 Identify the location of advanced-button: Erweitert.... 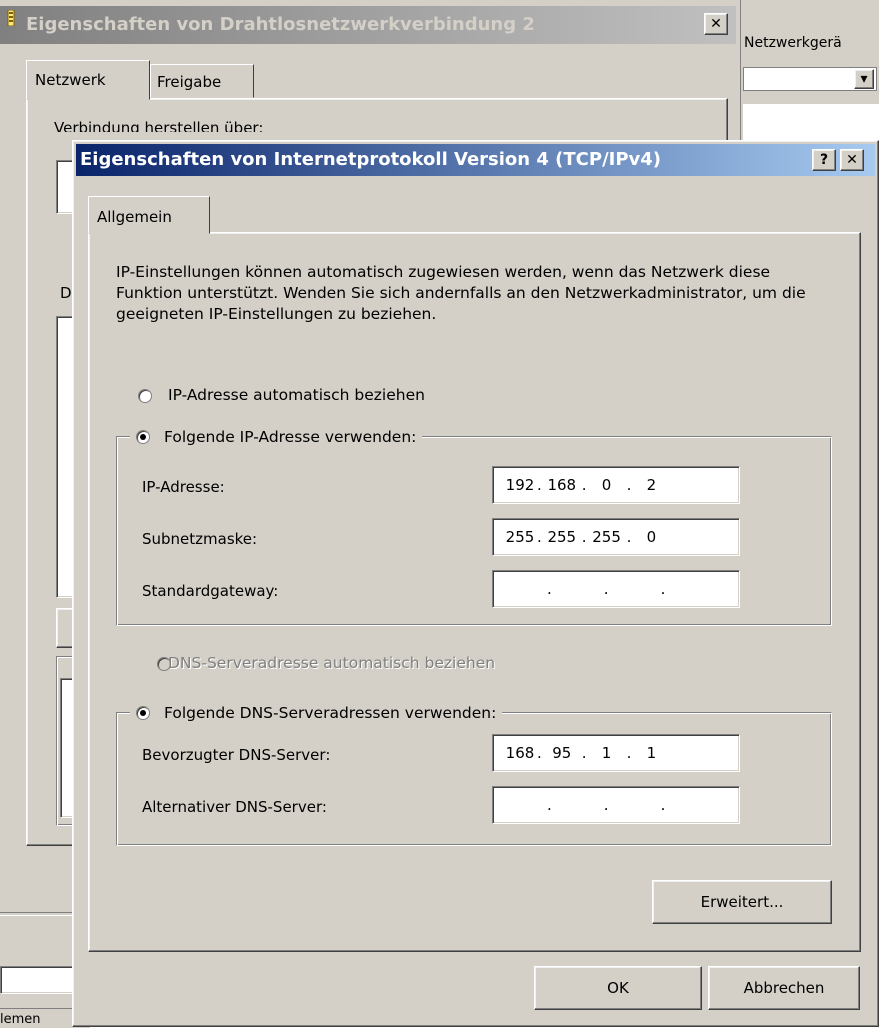
(742, 902).